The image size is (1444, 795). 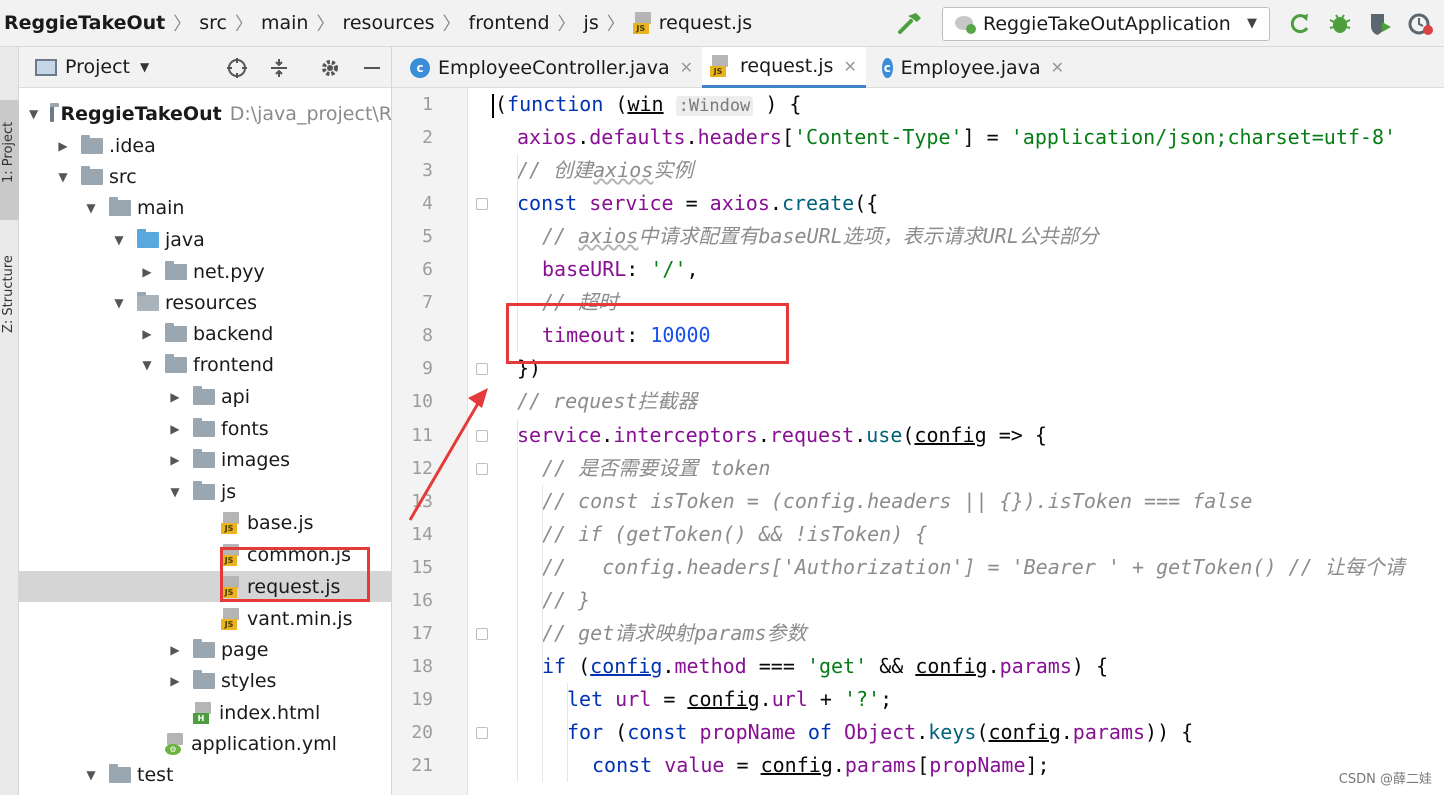 I want to click on tree-item: Hindex.html, so click(x=205, y=712).